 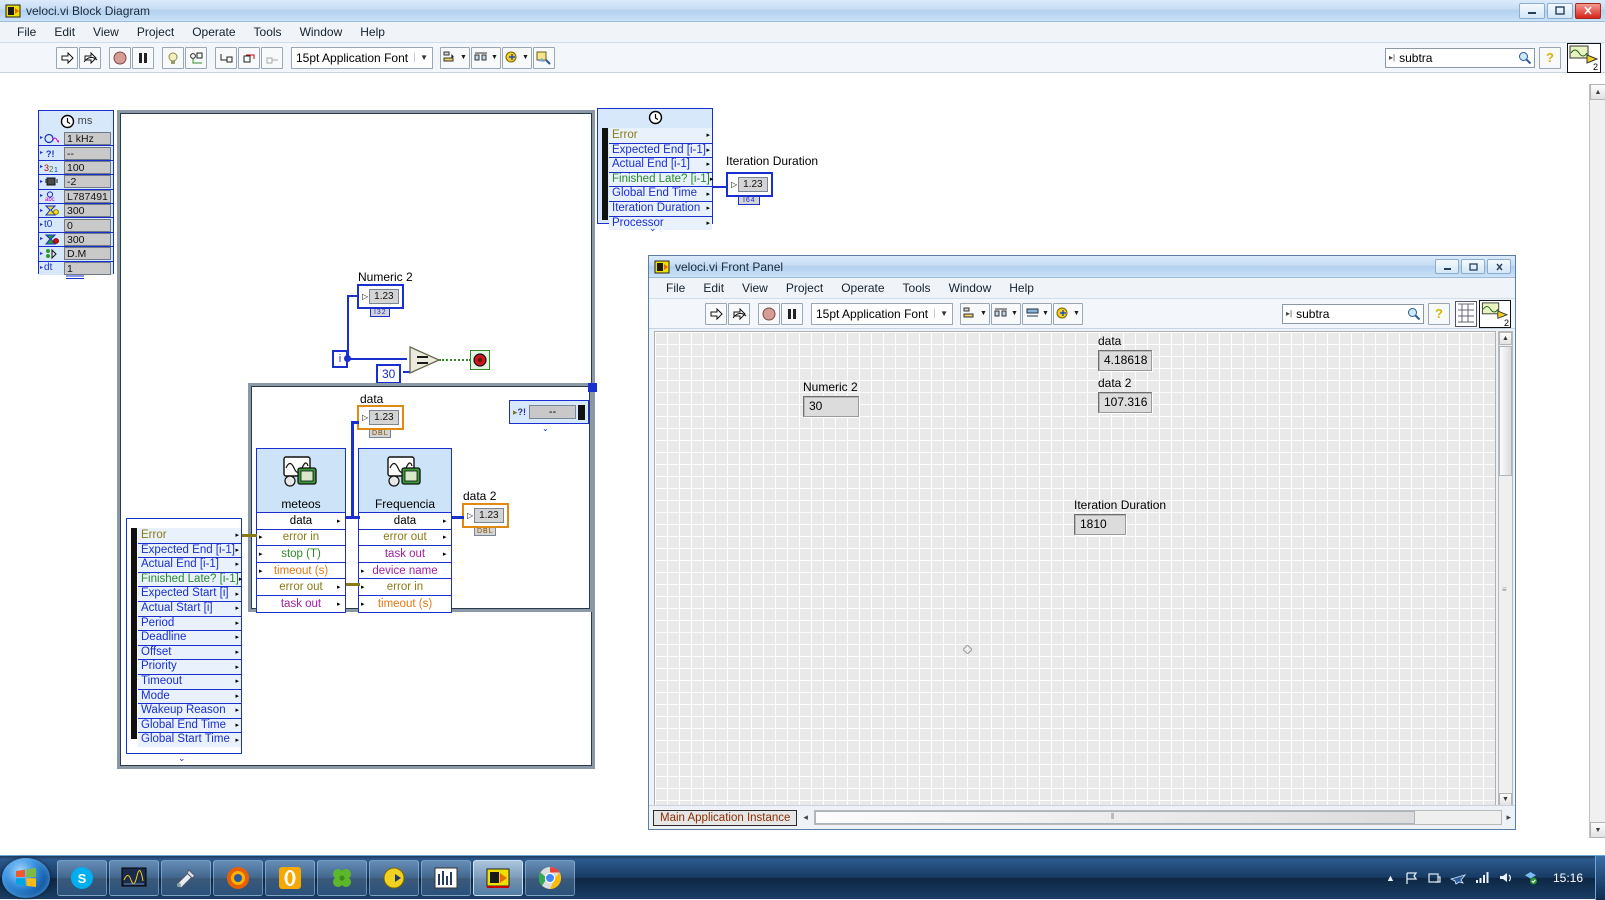 I want to click on cluster-row-deadline: Deadline ▸, so click(x=189, y=637).